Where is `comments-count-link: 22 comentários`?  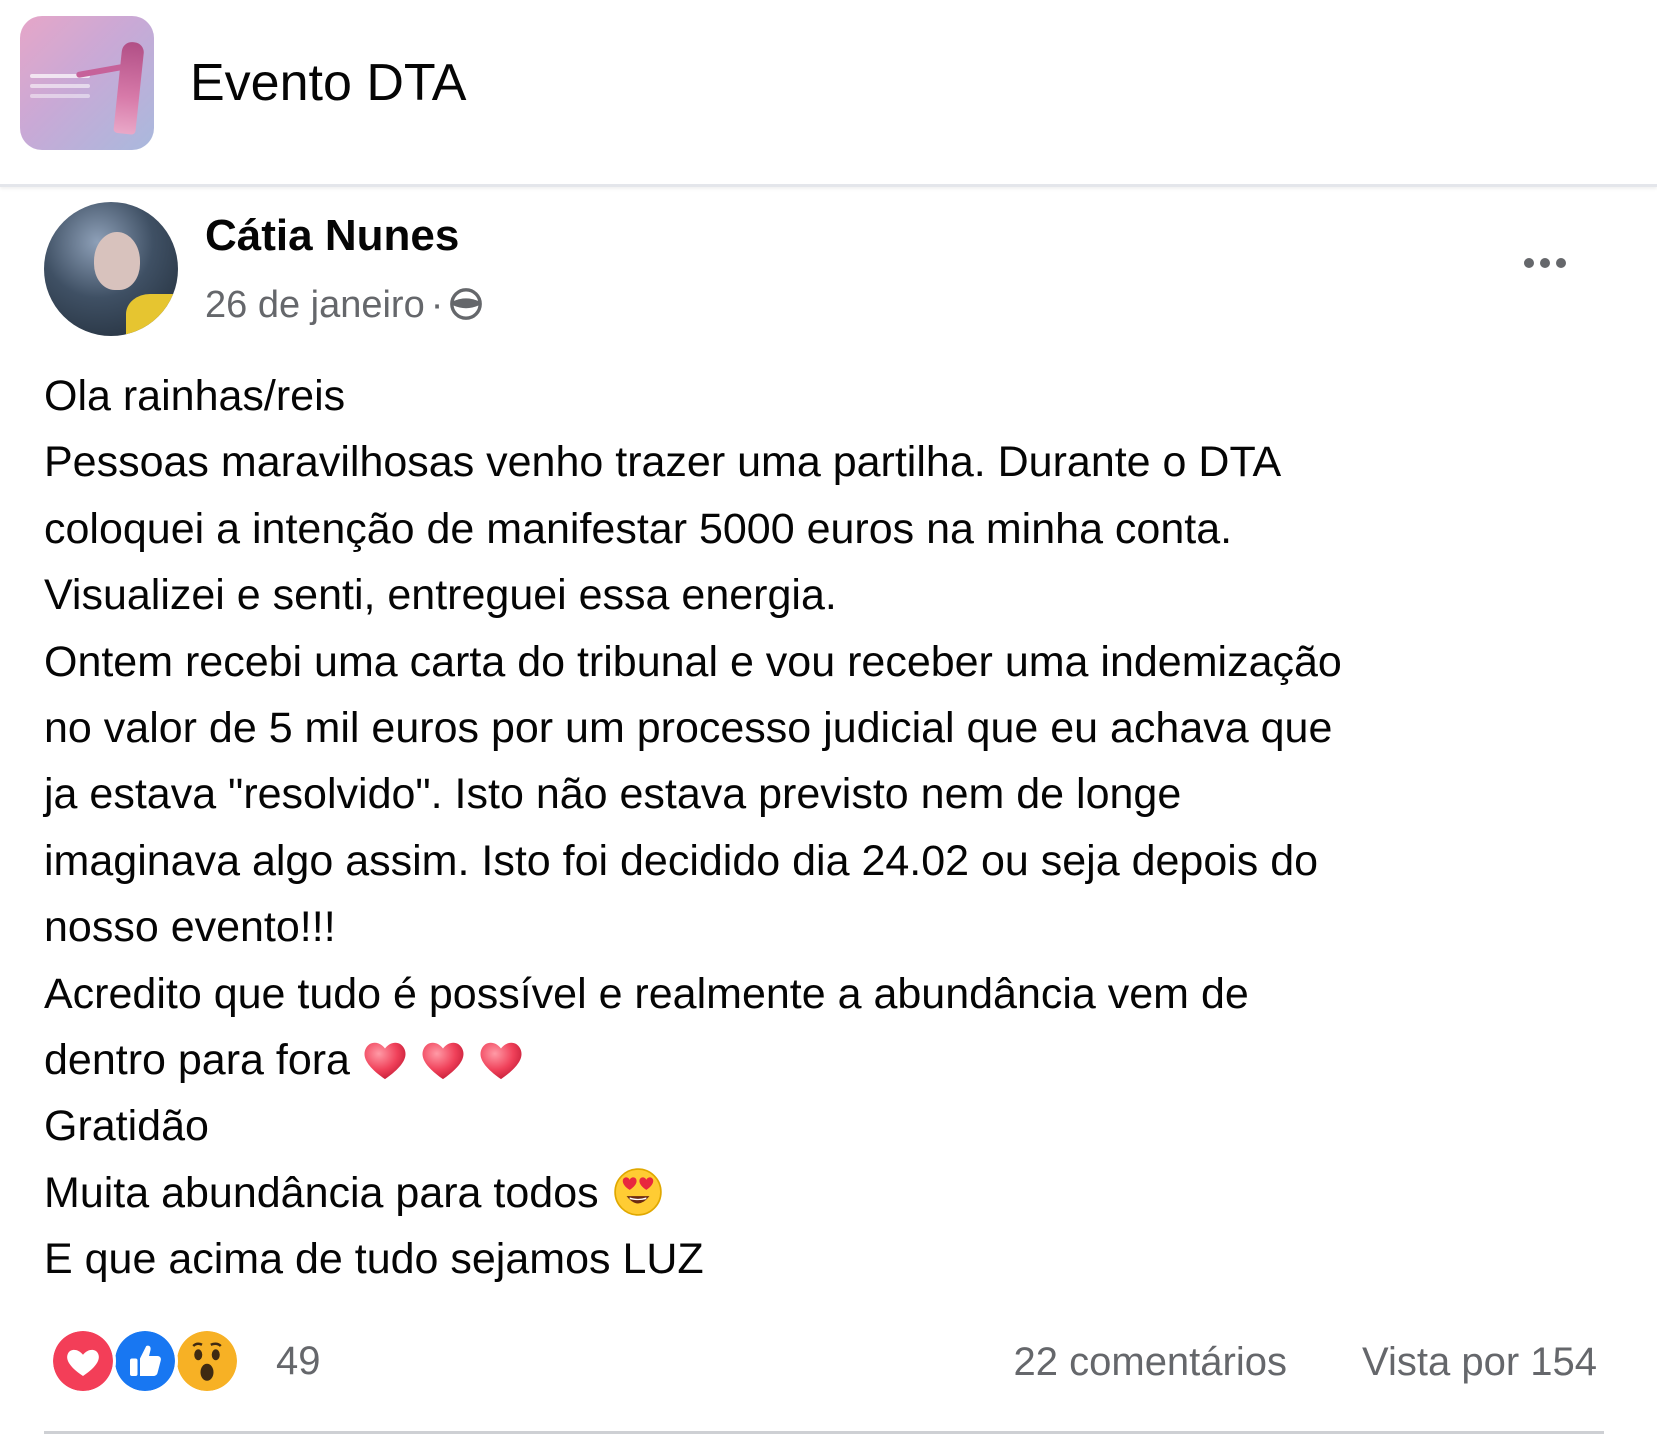 comments-count-link: 22 comentários is located at coordinates (1150, 1362).